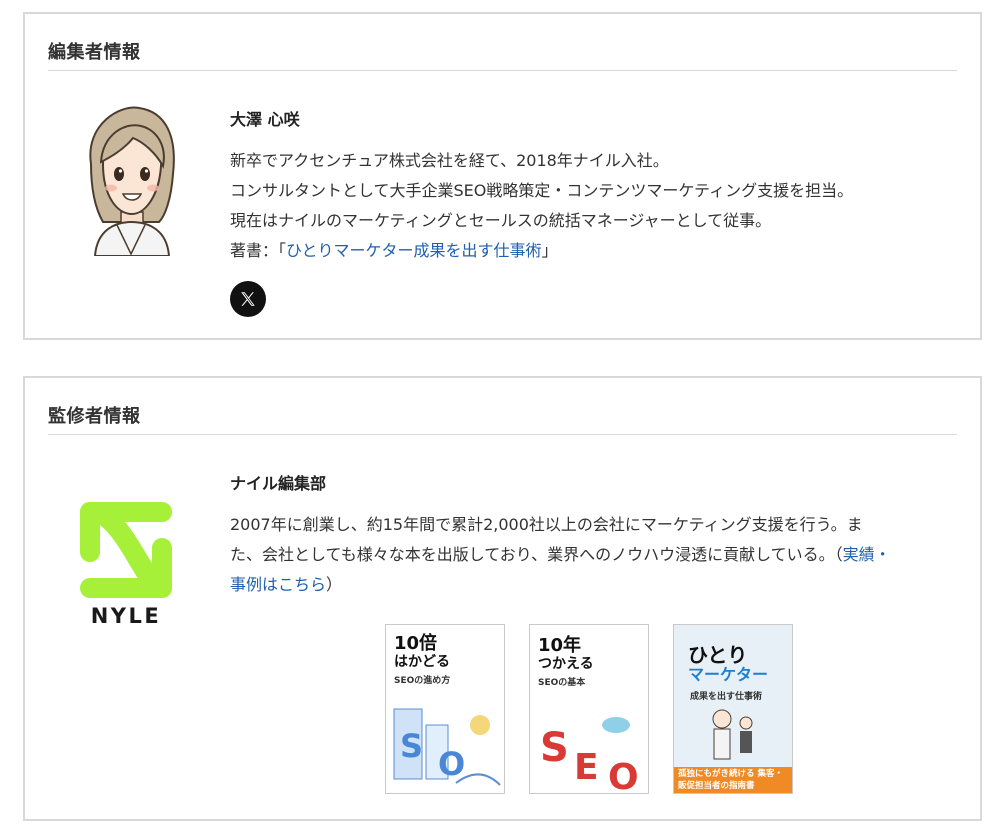 Image resolution: width=1004 pixels, height=836 pixels. I want to click on book-cover-seo-progress: 10倍 はかどる SEOの進め方 S O, so click(445, 709).